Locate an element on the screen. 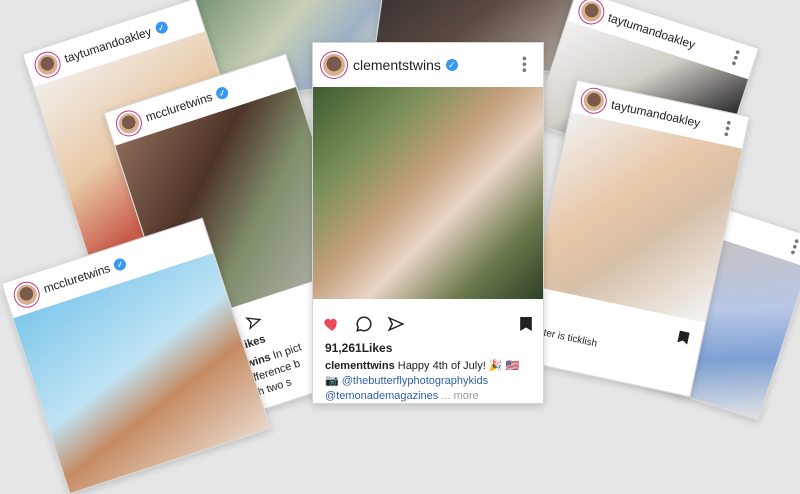  comment-icon is located at coordinates (364, 324).